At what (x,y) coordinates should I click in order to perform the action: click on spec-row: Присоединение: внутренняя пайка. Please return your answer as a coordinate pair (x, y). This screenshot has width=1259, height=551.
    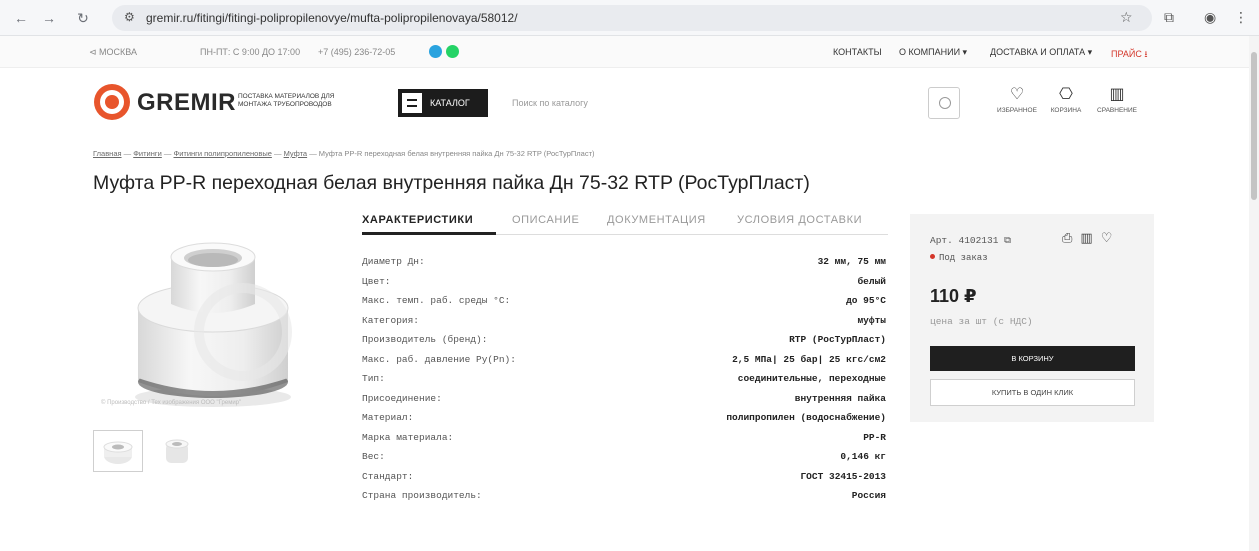
    Looking at the image, I should click on (625, 399).